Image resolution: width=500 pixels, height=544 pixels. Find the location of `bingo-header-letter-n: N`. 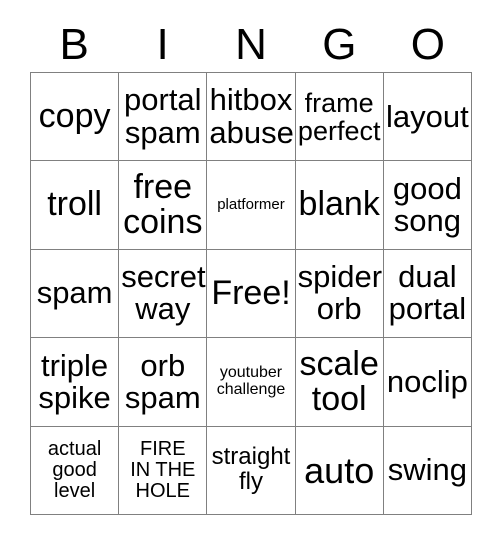

bingo-header-letter-n: N is located at coordinates (251, 44).